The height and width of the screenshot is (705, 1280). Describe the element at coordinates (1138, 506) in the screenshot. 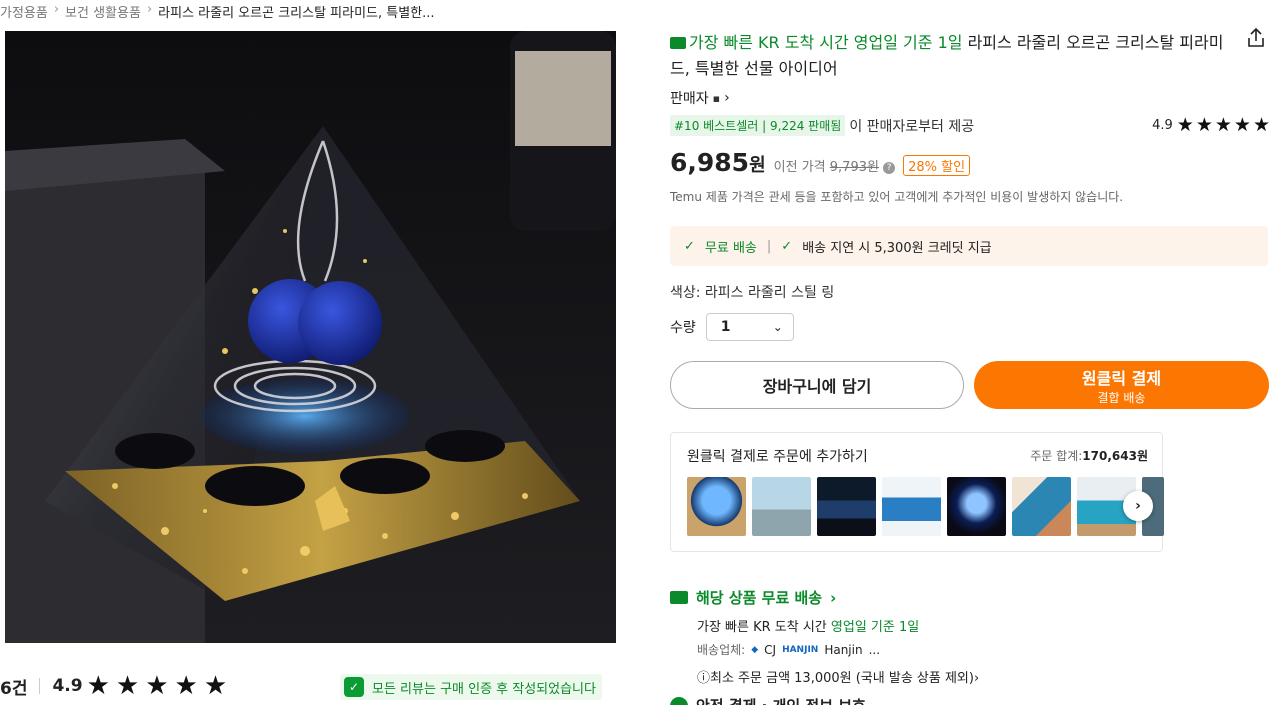

I see `carousel-next-button: ›` at that location.